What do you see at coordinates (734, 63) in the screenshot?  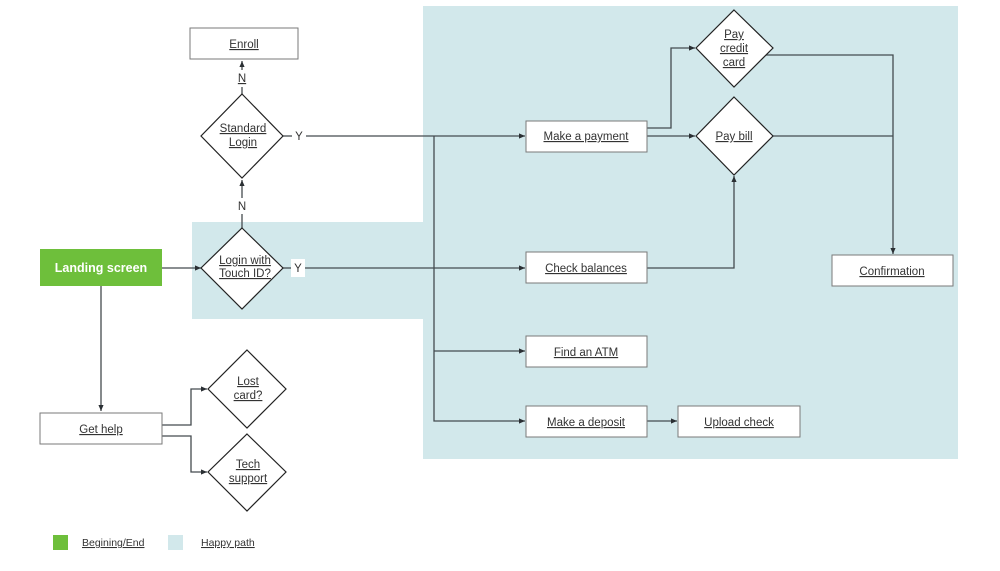 I see `pay-credit-card-line3: card` at bounding box center [734, 63].